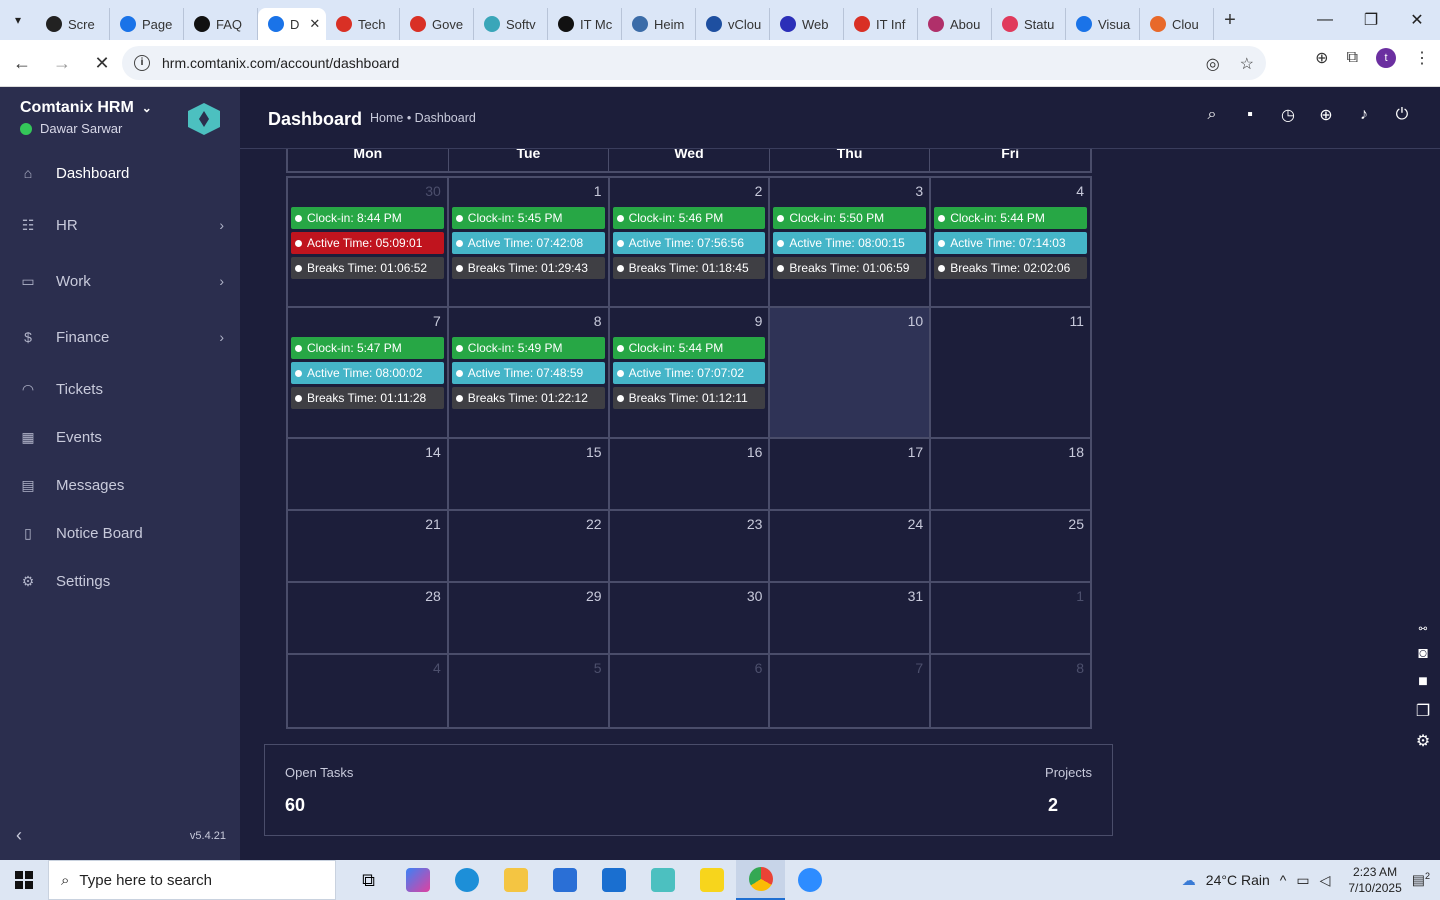 This screenshot has height=900, width=1440. Describe the element at coordinates (120, 281) in the screenshot. I see `sidebar-item-work: ▭ Work ›` at that location.